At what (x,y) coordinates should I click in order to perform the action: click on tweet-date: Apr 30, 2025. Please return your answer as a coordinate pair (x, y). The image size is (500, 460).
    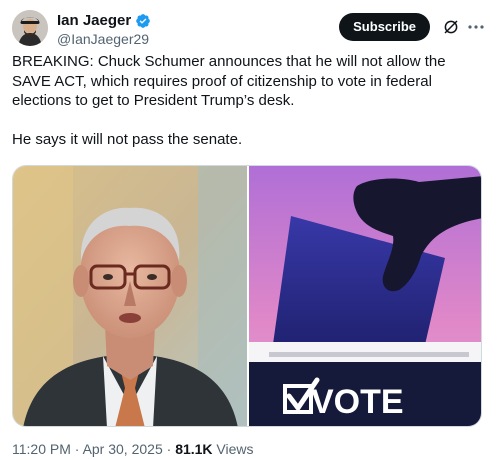
    Looking at the image, I should click on (123, 449).